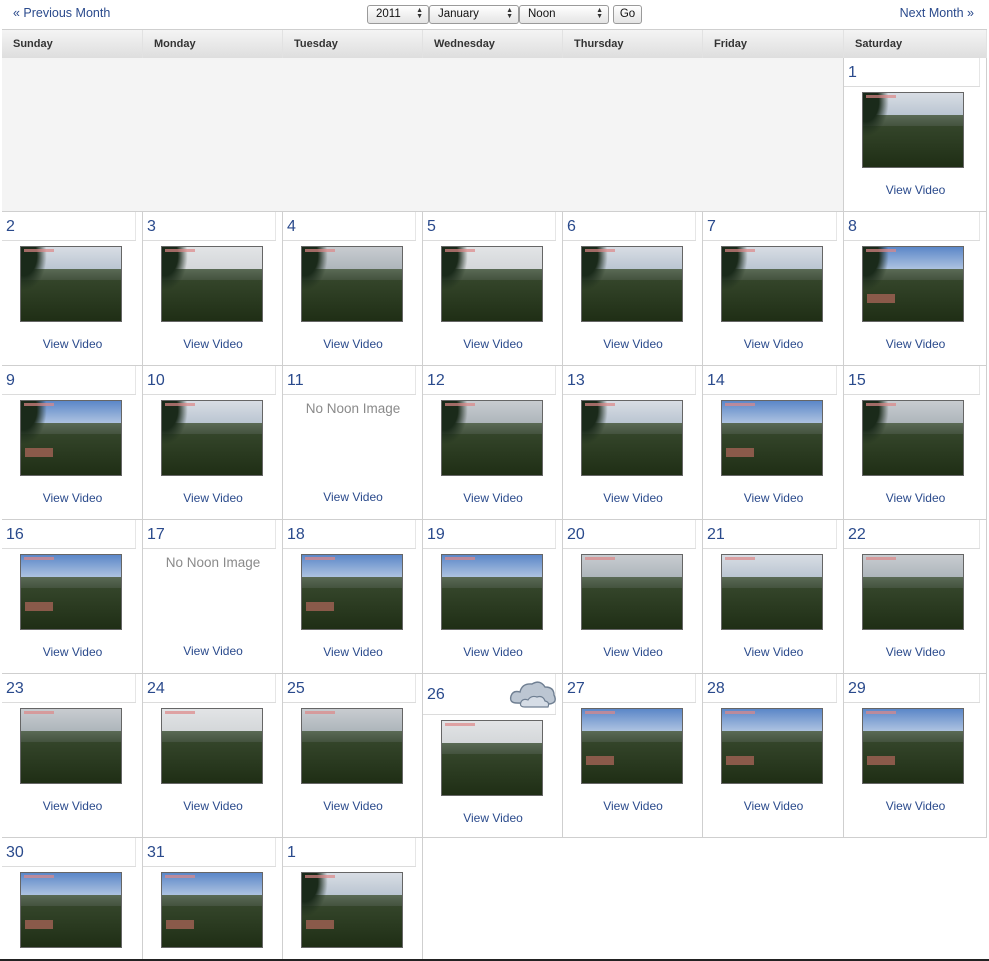  I want to click on day-number: 30, so click(15, 853).